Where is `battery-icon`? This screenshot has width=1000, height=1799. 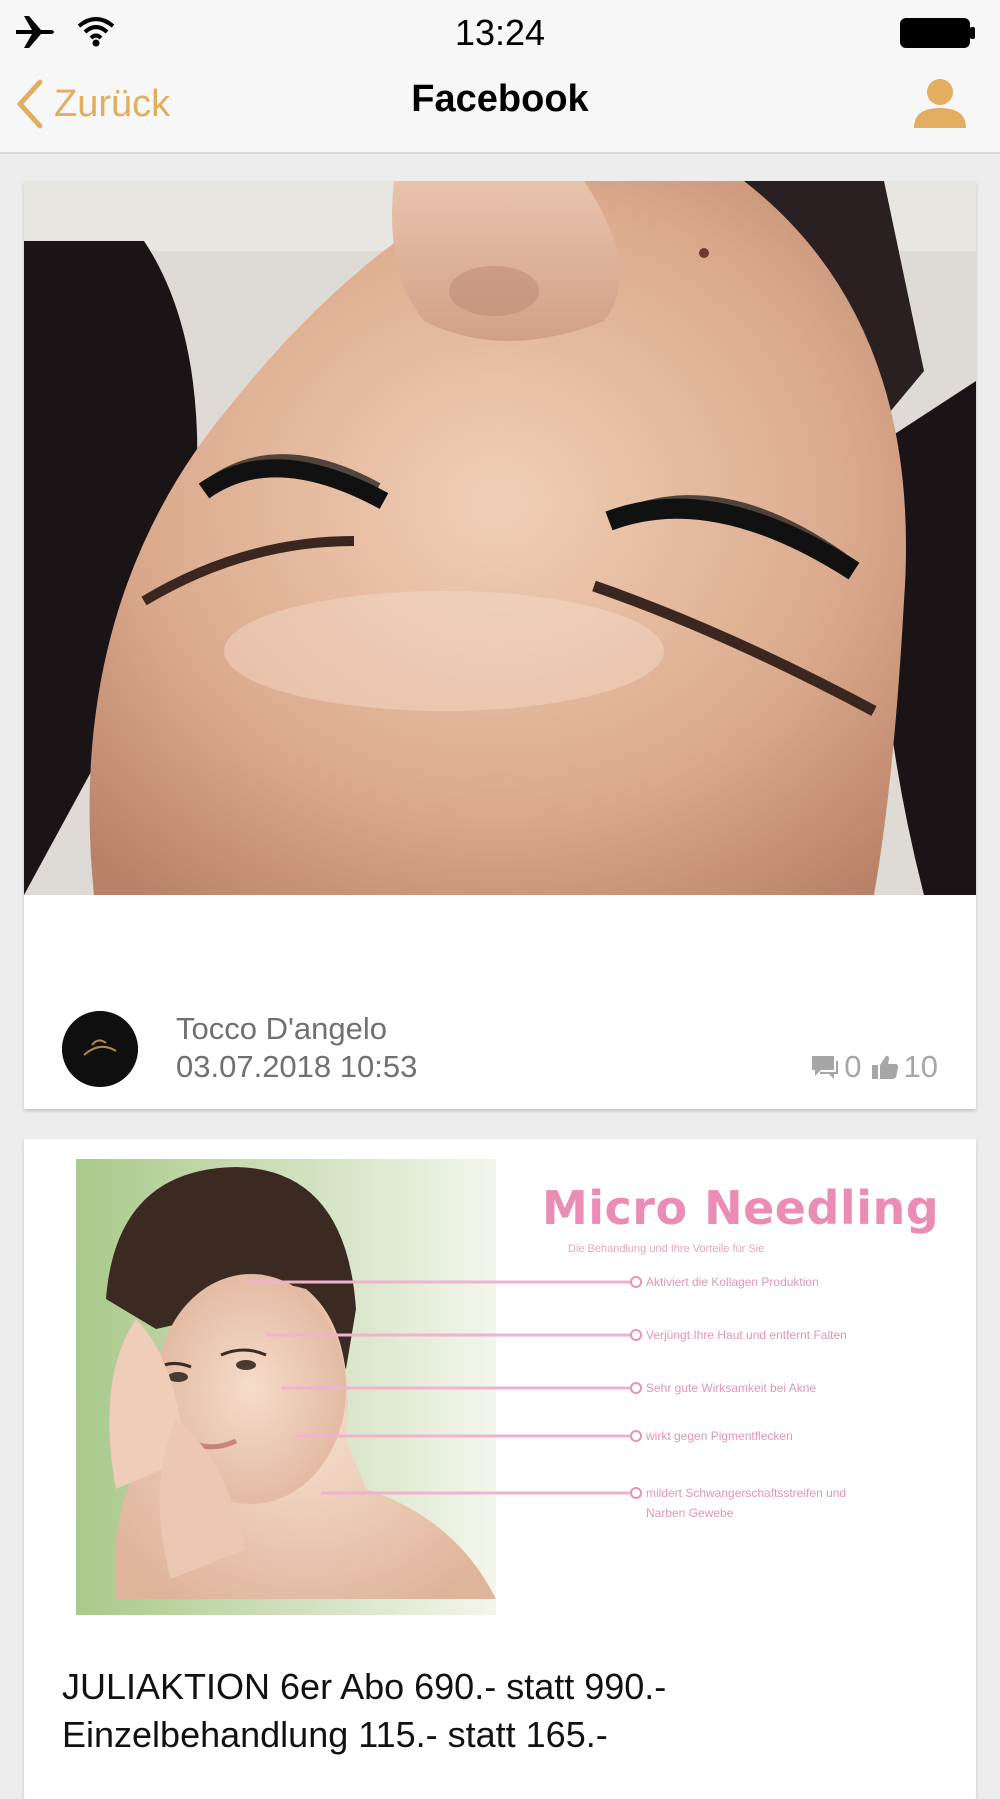 battery-icon is located at coordinates (937, 33).